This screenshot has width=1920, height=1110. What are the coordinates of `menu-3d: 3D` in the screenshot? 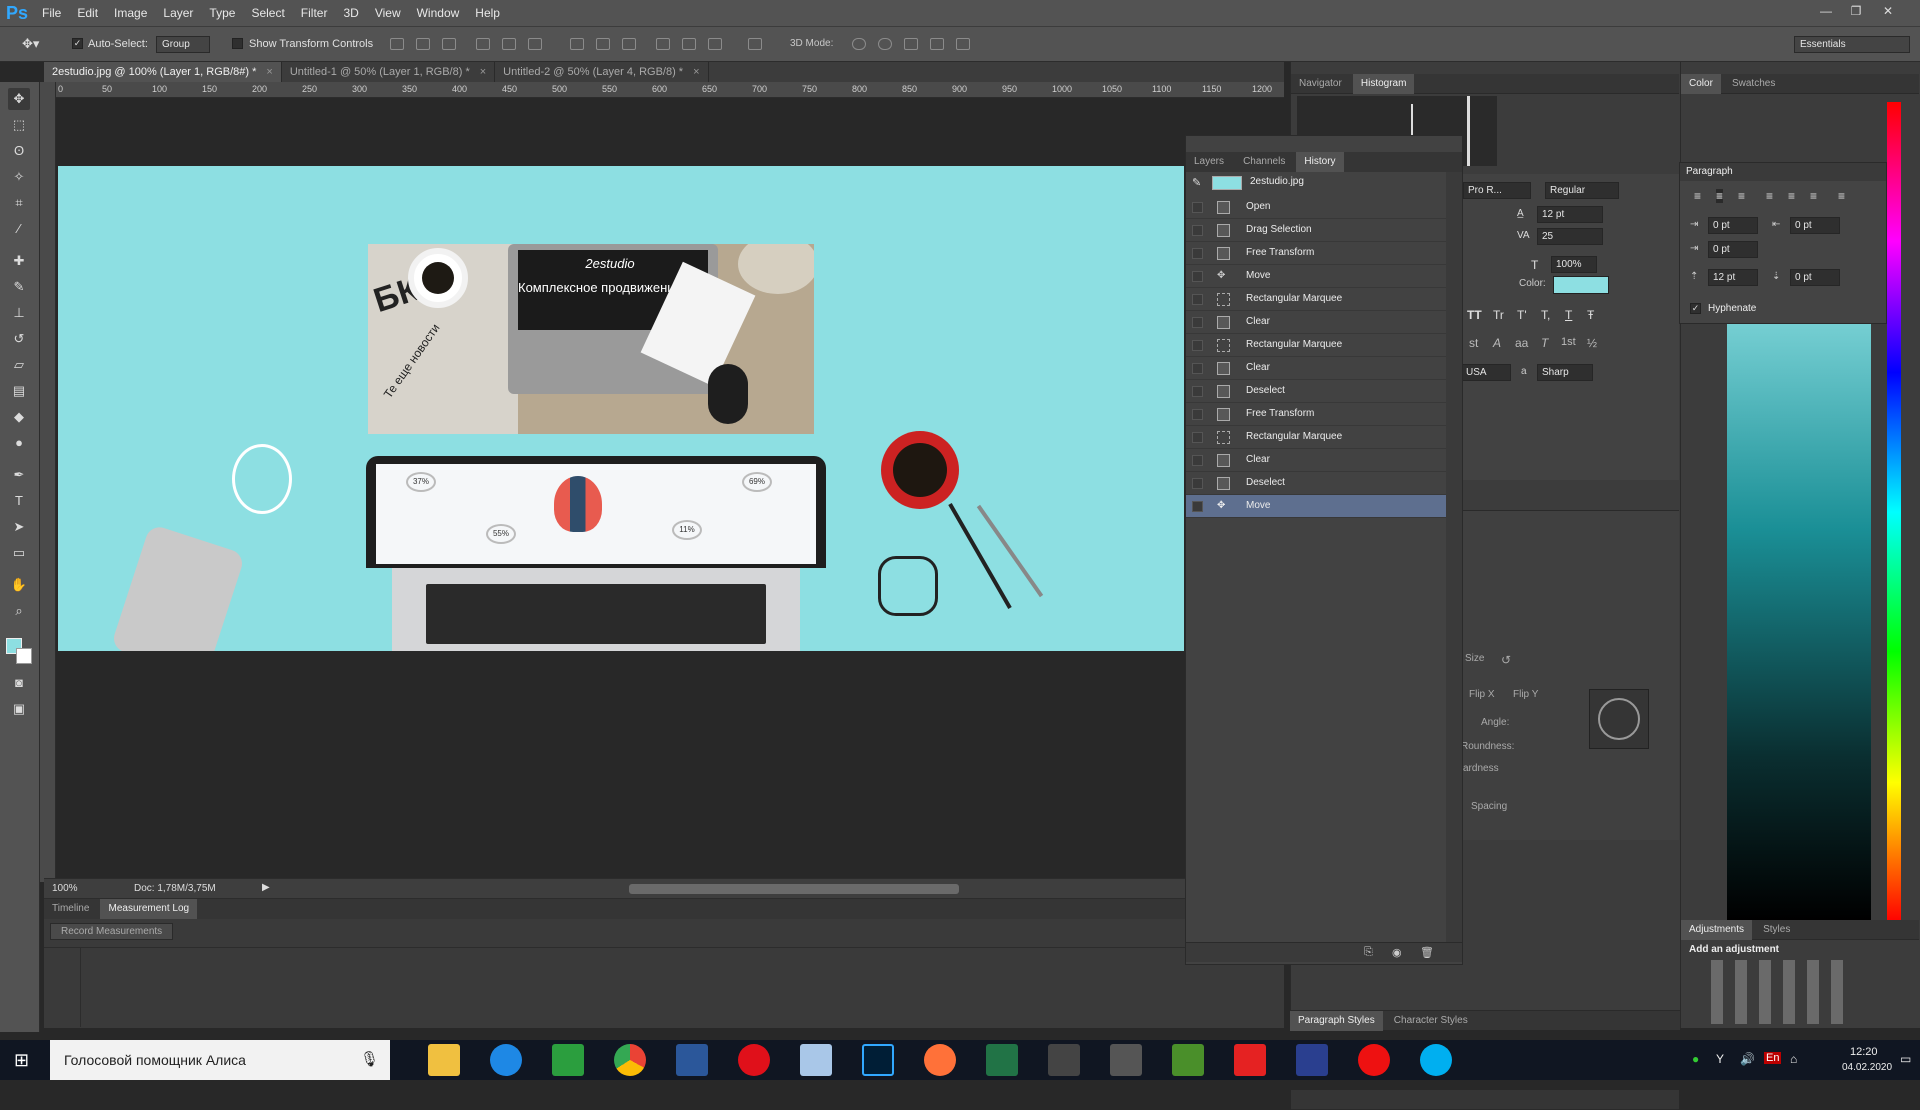 It's located at (350, 13).